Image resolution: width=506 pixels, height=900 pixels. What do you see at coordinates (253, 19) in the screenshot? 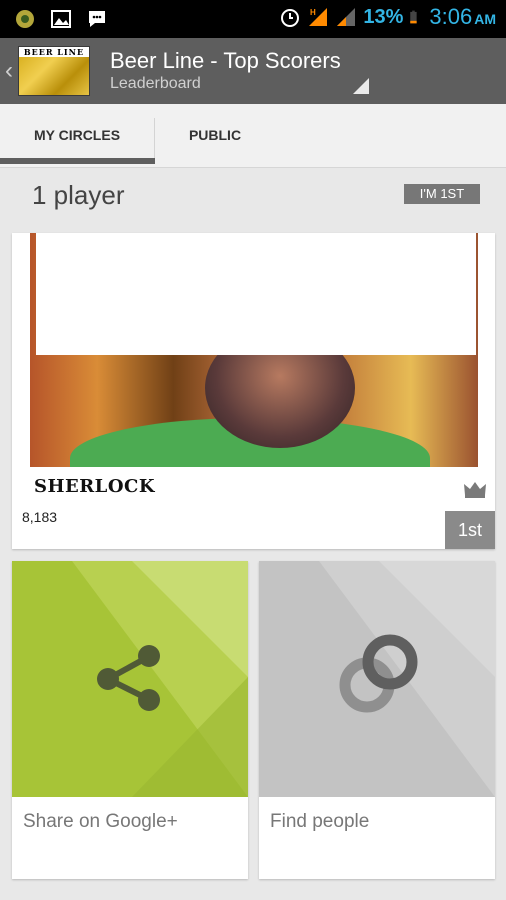
I see `status-bar: H 13% 3:06 AM` at bounding box center [253, 19].